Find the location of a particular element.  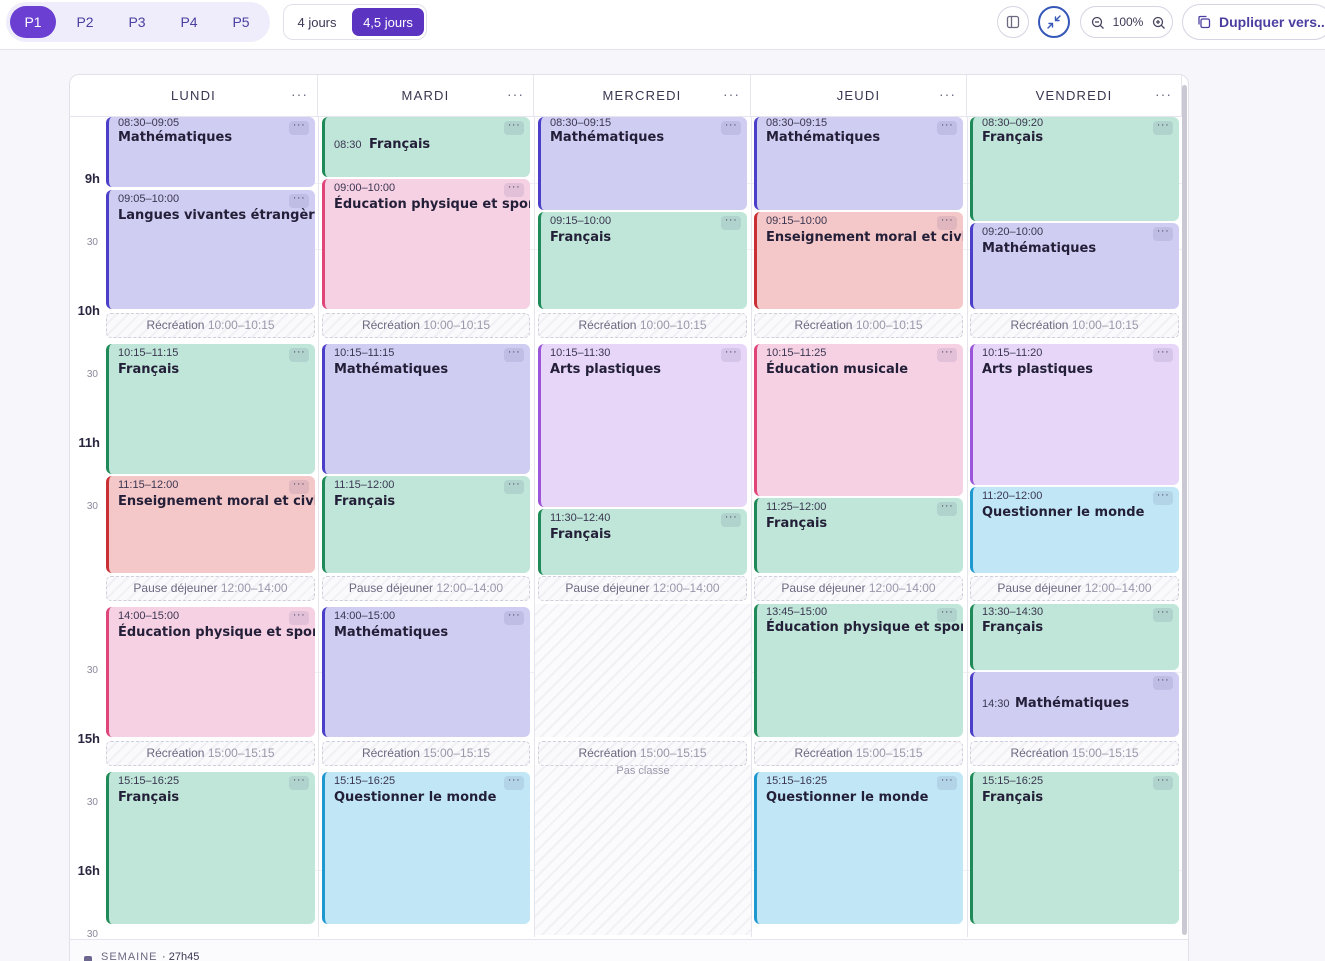

sidebar-toggle-button is located at coordinates (1013, 22).